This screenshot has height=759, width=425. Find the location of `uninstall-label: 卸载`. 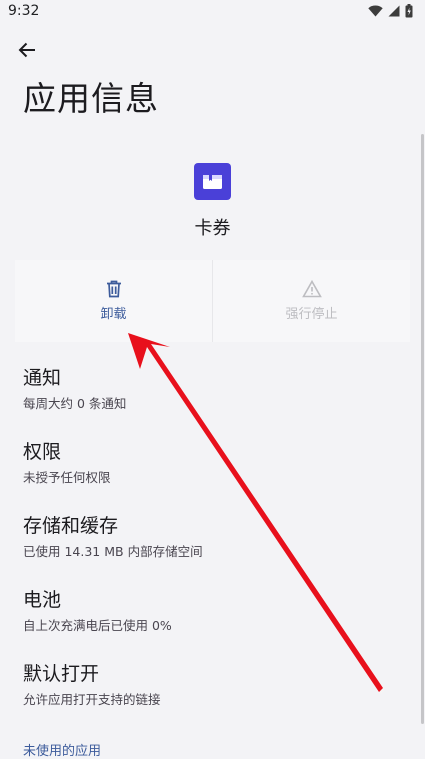

uninstall-label: 卸载 is located at coordinates (113, 314).